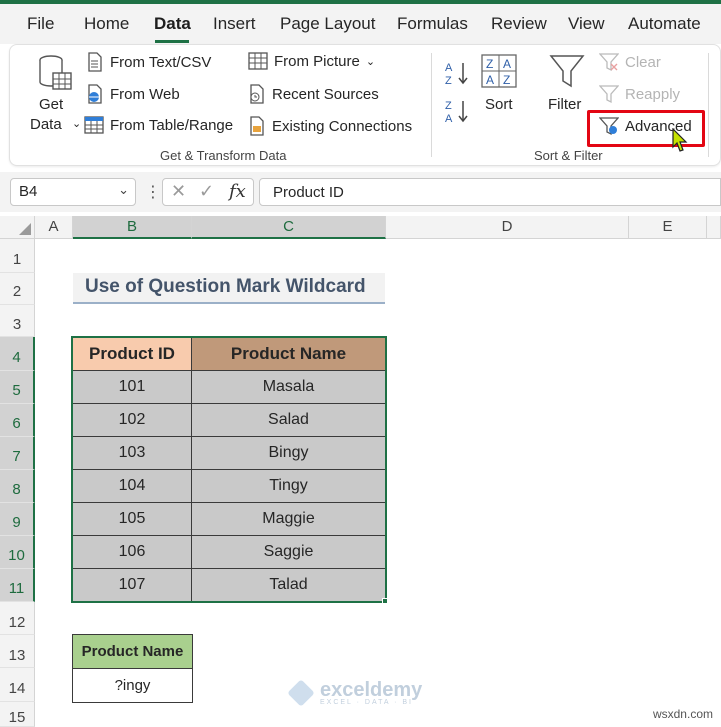 Image resolution: width=721 pixels, height=727 pixels. I want to click on row-header-15: 15, so click(17, 714).